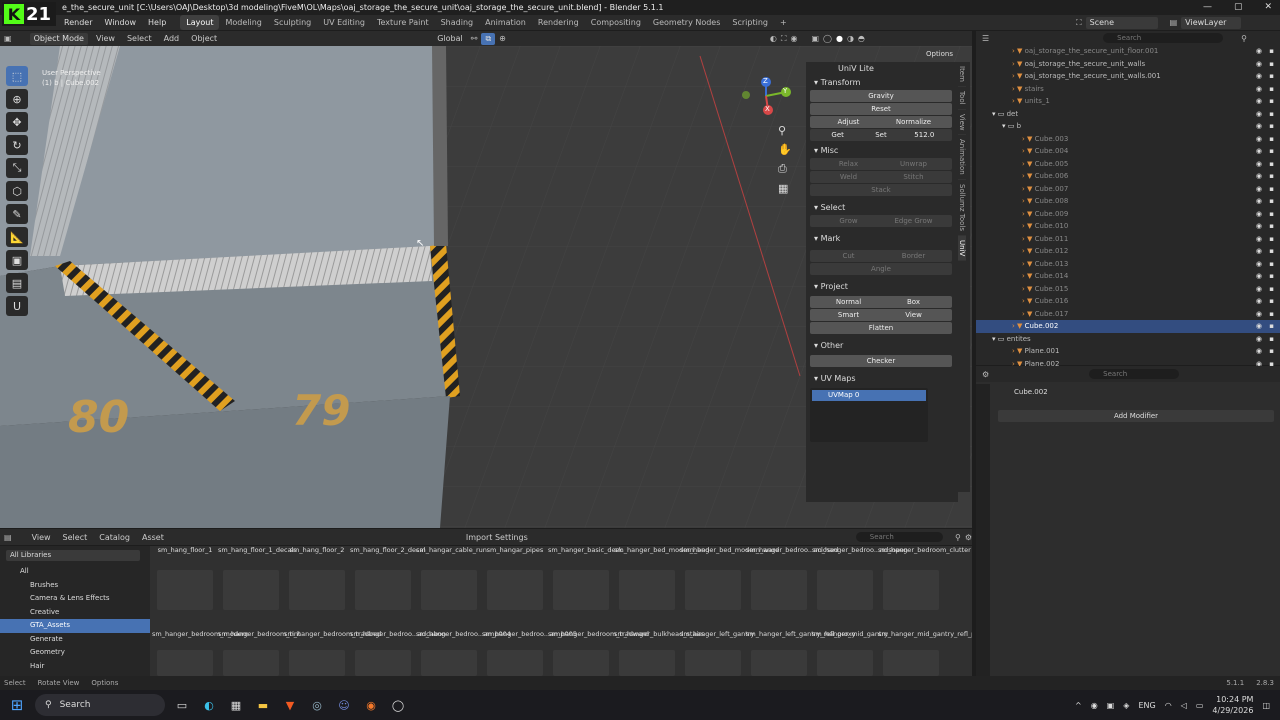 This screenshot has height=720, width=1280. I want to click on discord-icon: ☺, so click(344, 705).